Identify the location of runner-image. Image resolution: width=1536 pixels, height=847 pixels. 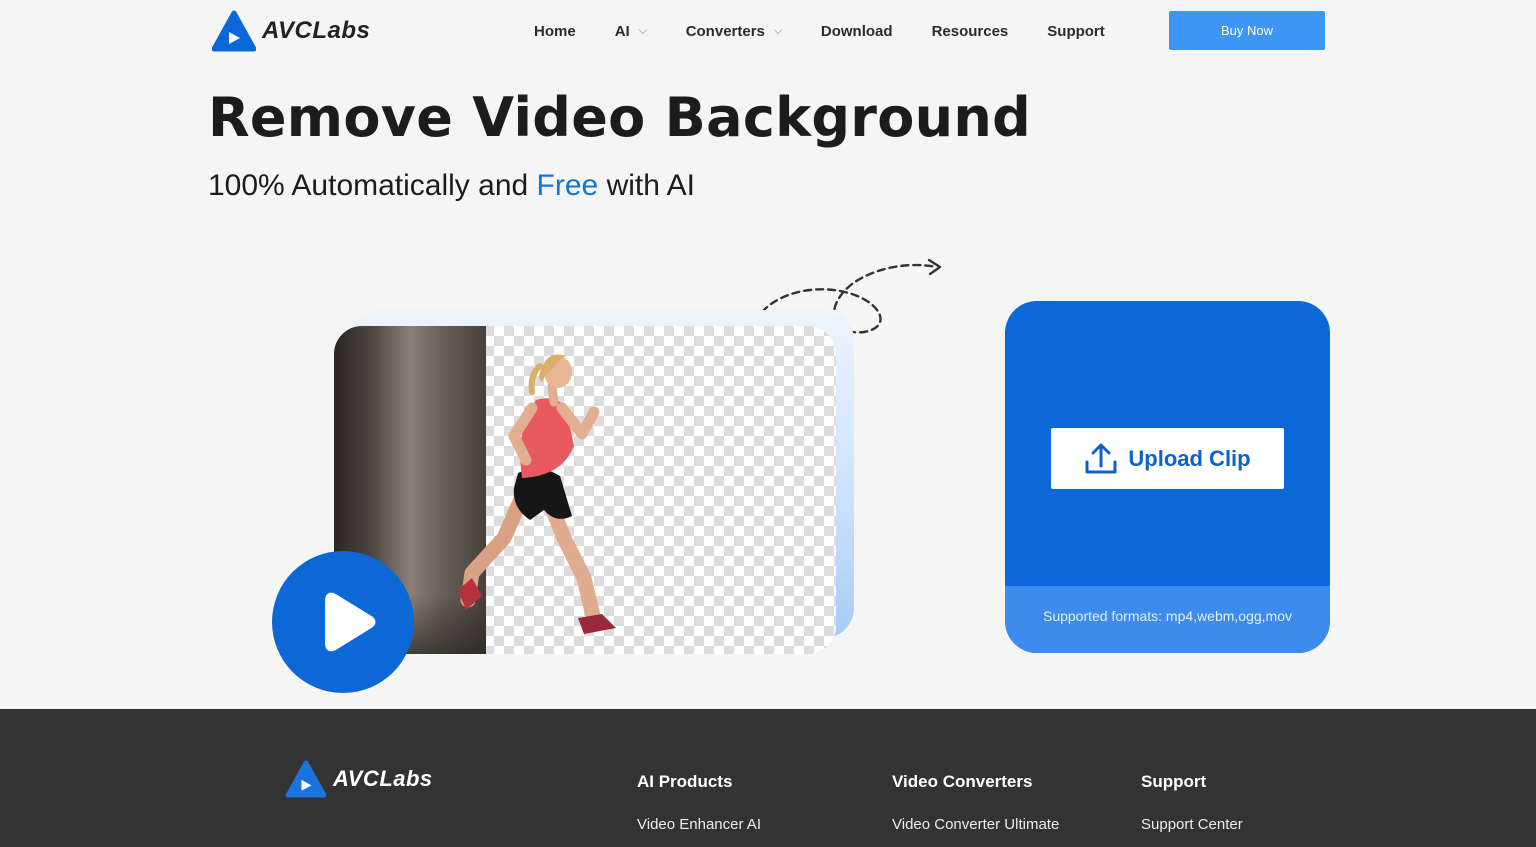
(537, 494).